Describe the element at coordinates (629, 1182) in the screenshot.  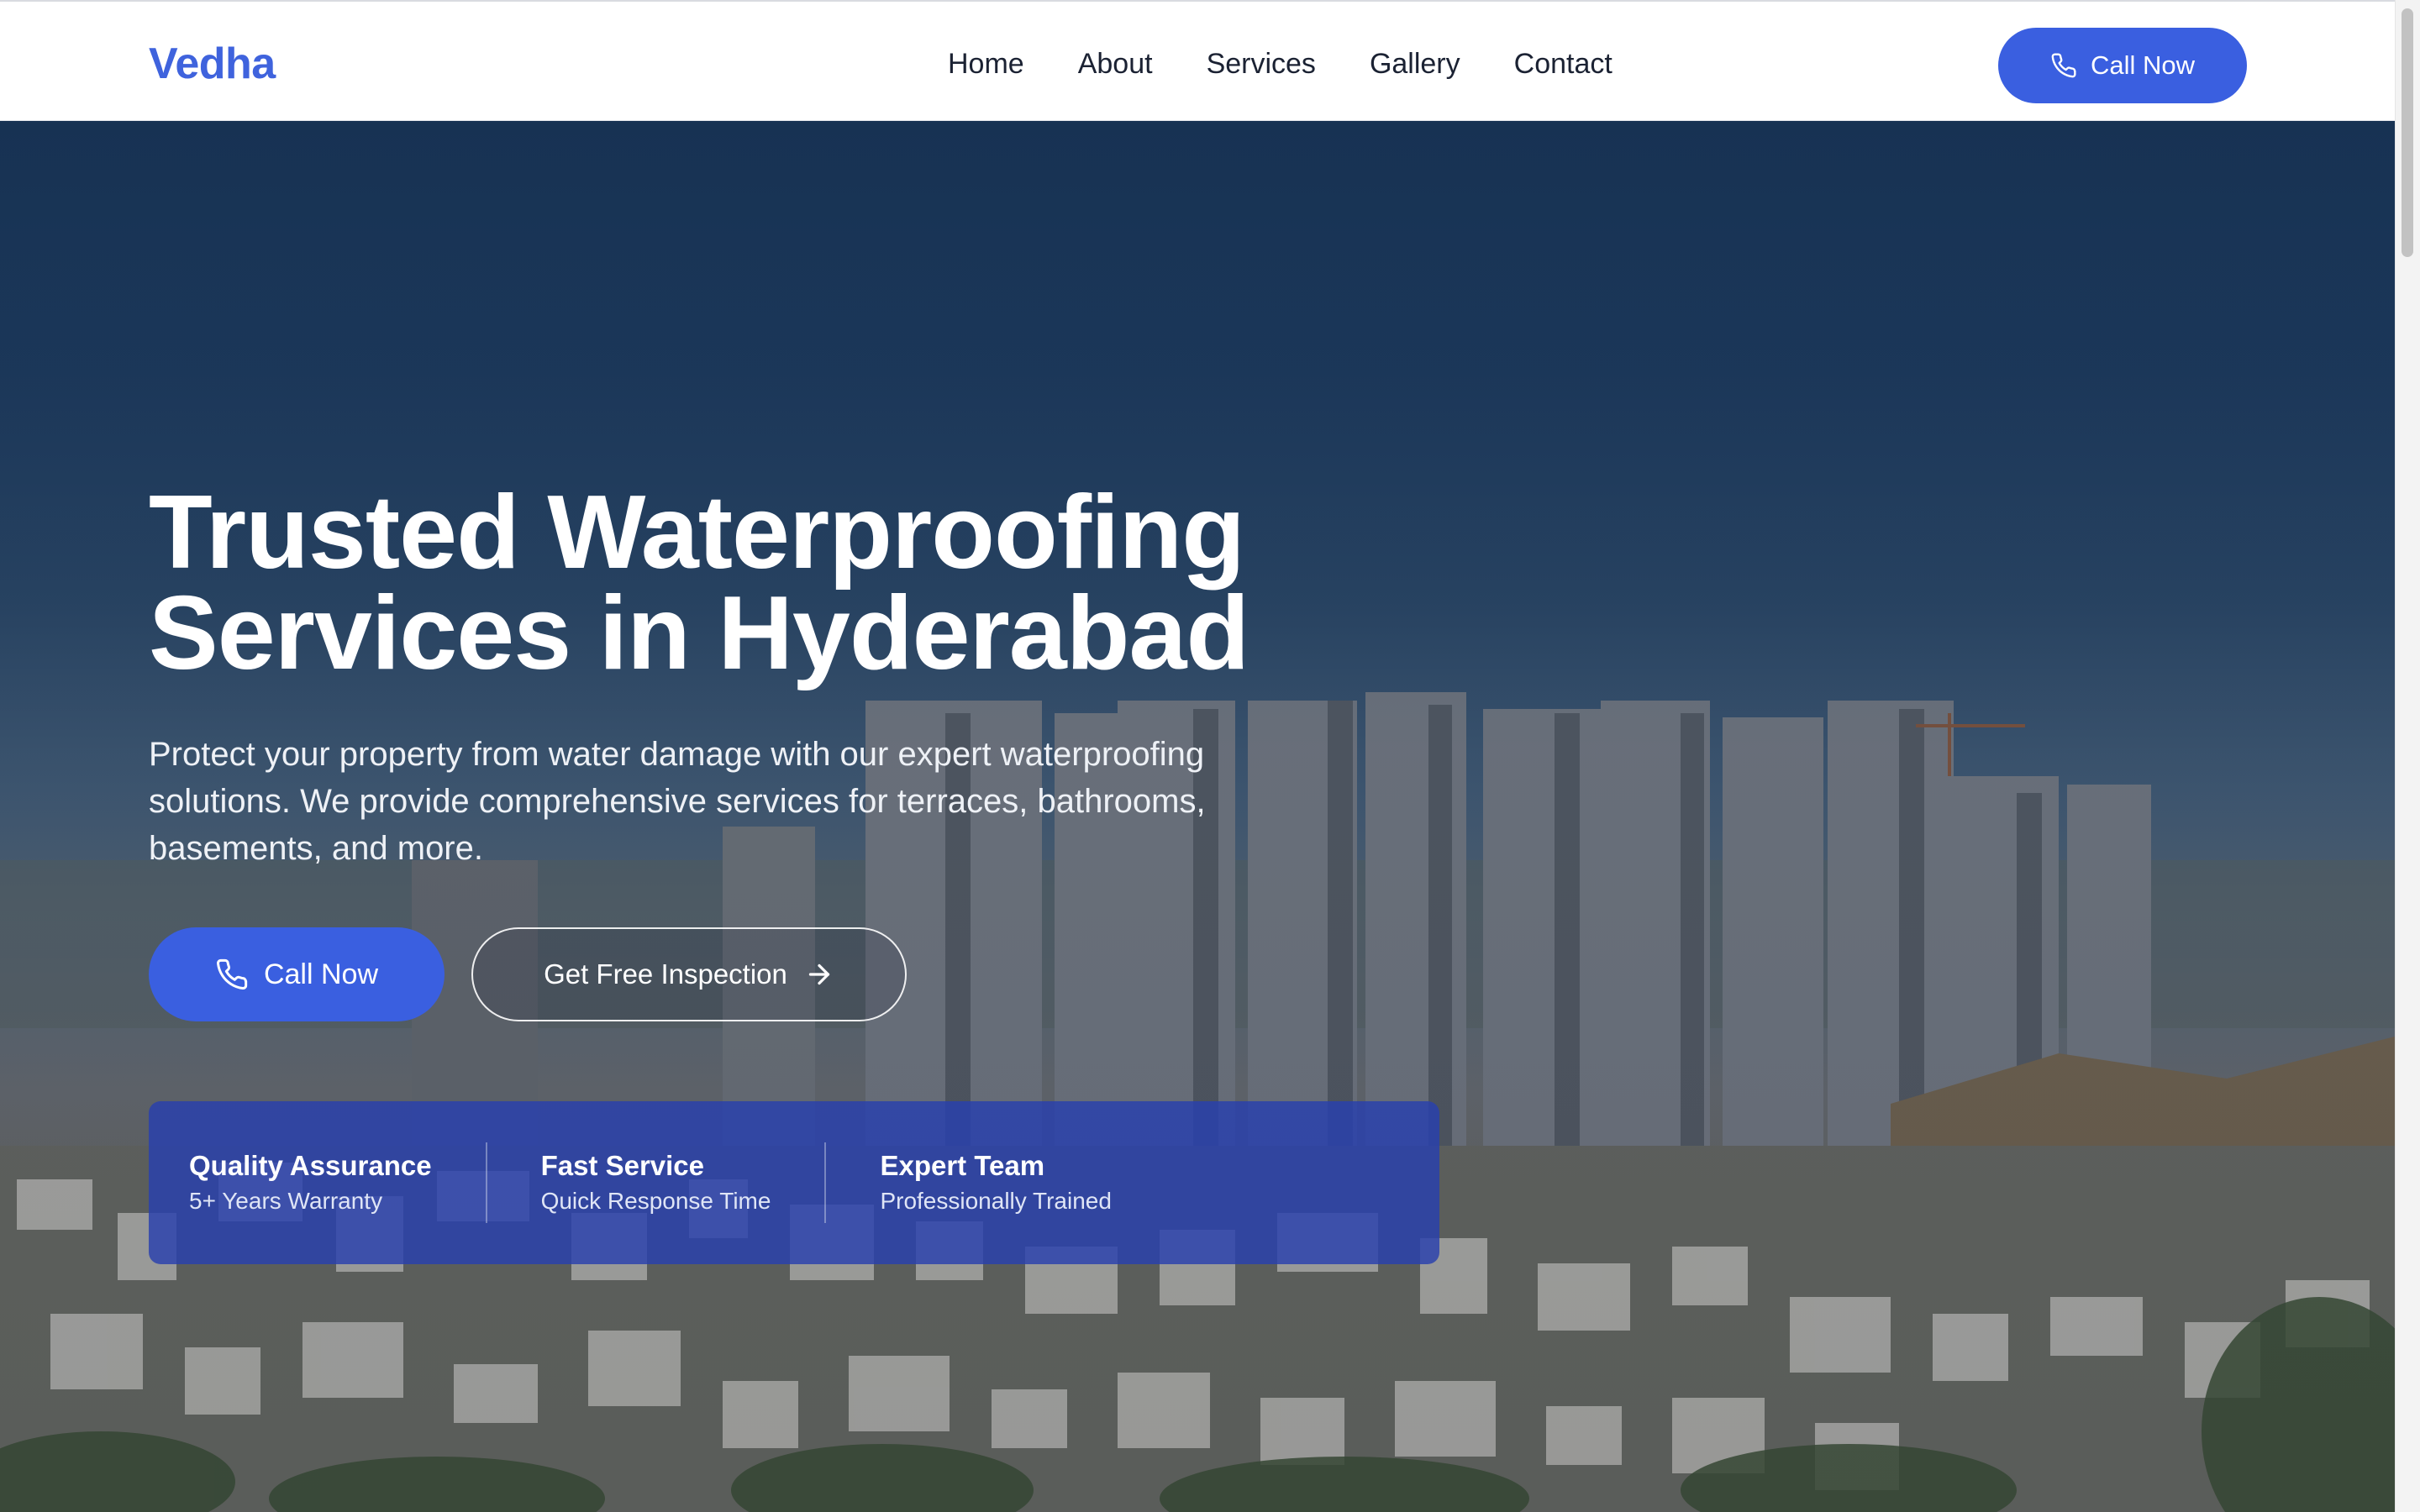
I see `feature-fast-service: Fast Service Quick Response Time` at that location.